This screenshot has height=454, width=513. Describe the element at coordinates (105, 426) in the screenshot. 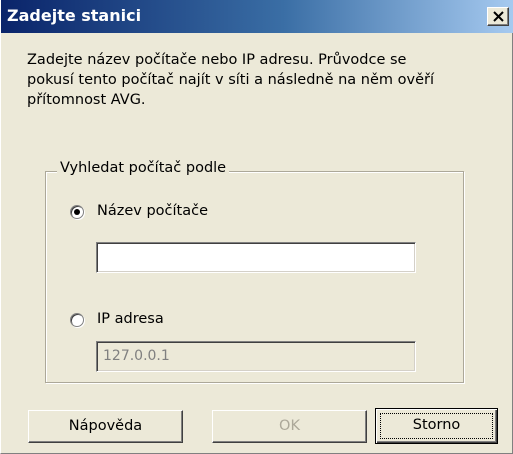

I see `help-button: Nápověda` at that location.